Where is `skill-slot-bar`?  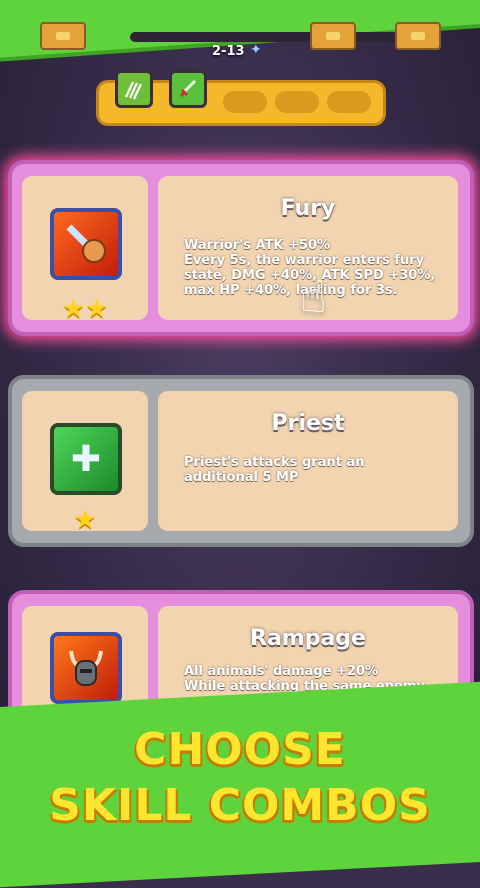 skill-slot-bar is located at coordinates (241, 98).